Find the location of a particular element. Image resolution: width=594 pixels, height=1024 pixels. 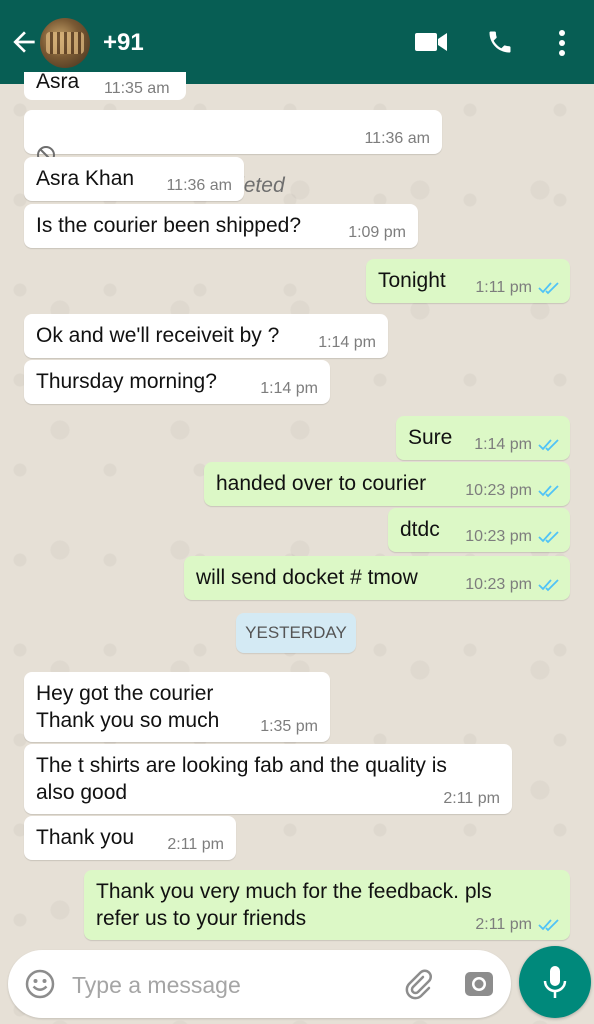

message-time: 1:35 pm is located at coordinates (289, 726).